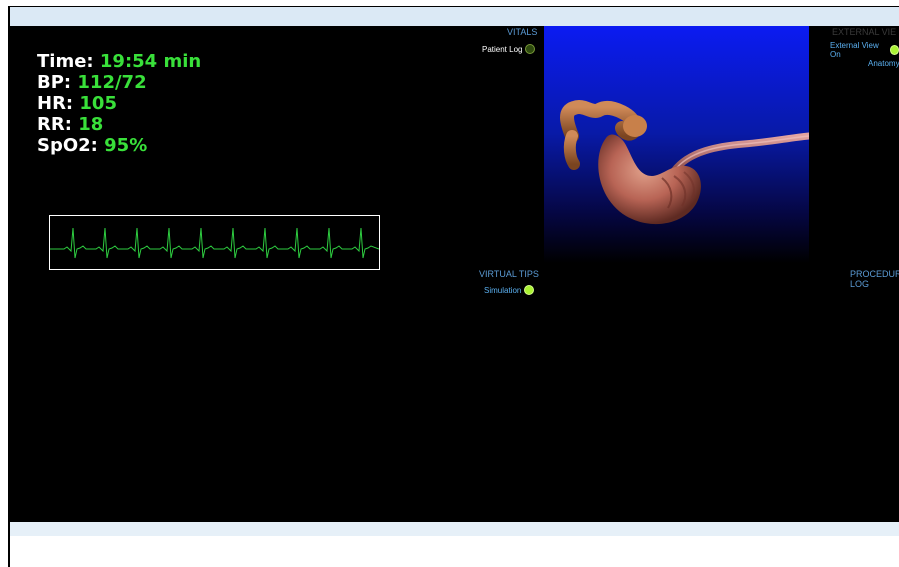 This screenshot has height=567, width=899. I want to click on spo2-value: 95%, so click(126, 145).